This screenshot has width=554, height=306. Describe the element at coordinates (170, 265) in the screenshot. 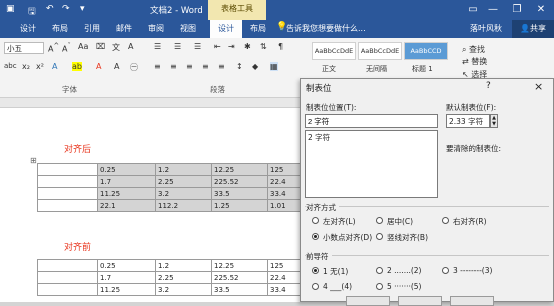

I see `table-row: 0.25 1.2 12.25 125` at that location.